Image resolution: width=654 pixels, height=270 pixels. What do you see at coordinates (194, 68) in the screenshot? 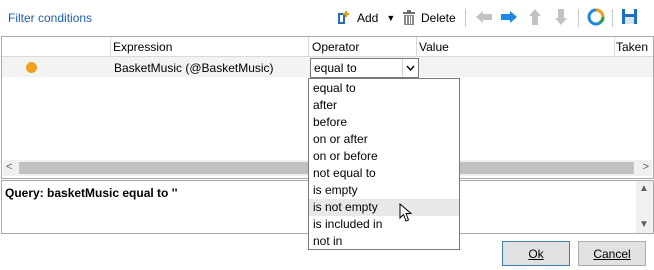
I see `expression-cell: BasketMusic (@BasketMusic)` at bounding box center [194, 68].